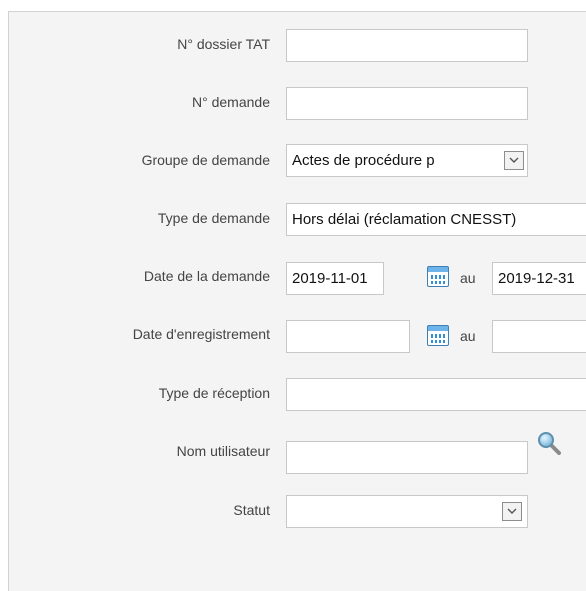 Image resolution: width=586 pixels, height=591 pixels. What do you see at coordinates (201, 334) in the screenshot?
I see `date-enreg-label: Date d'enregistrement` at bounding box center [201, 334].